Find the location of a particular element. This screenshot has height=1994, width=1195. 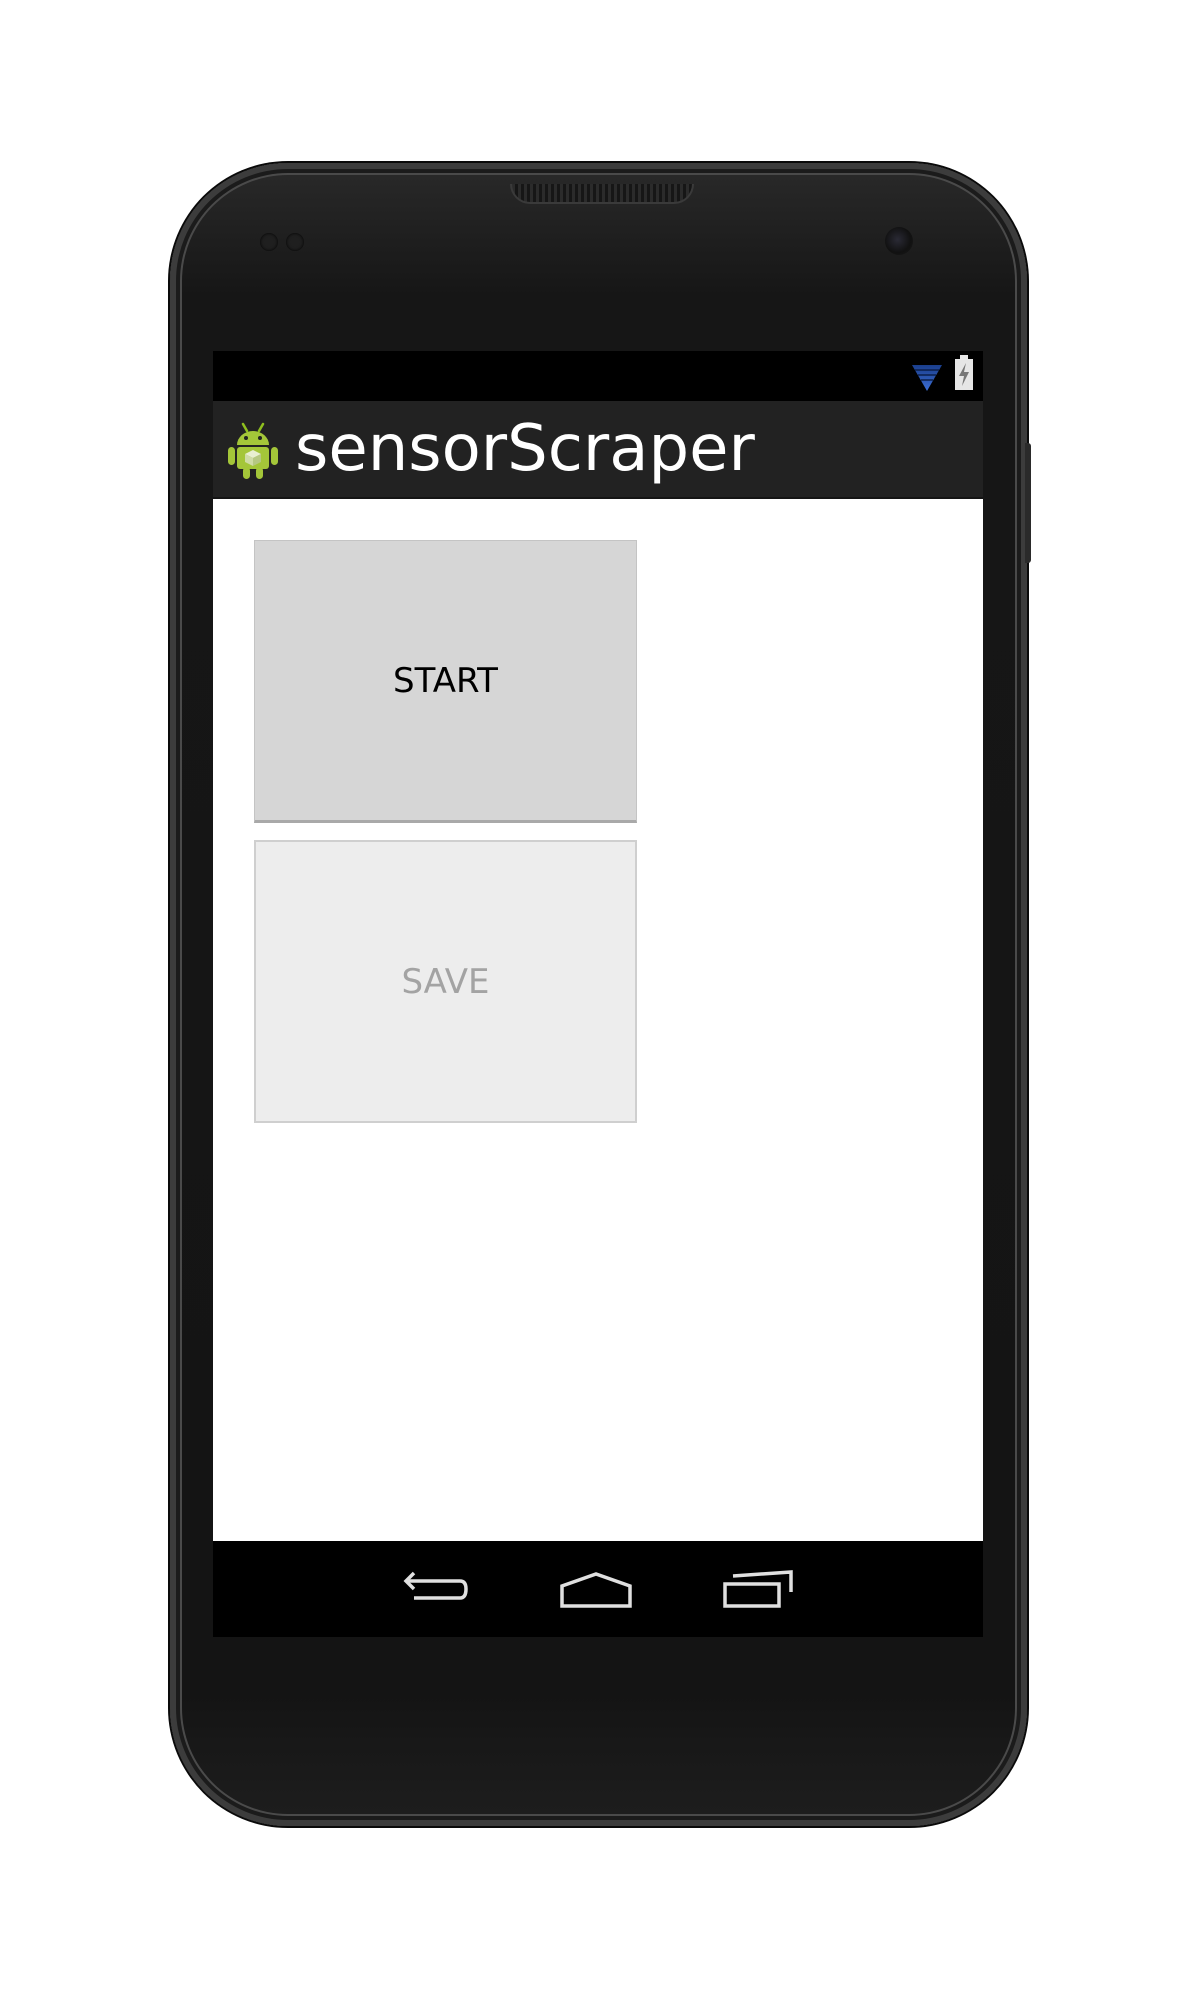

save-button-label: SAVE is located at coordinates (445, 981).